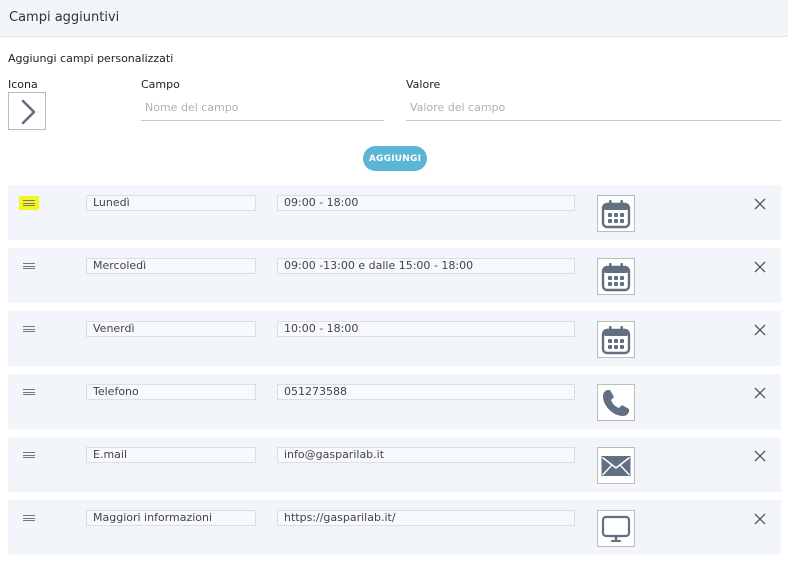 Image resolution: width=788 pixels, height=561 pixels. What do you see at coordinates (426, 455) in the screenshot?
I see `row-field-value: info@gasparilab.it` at bounding box center [426, 455].